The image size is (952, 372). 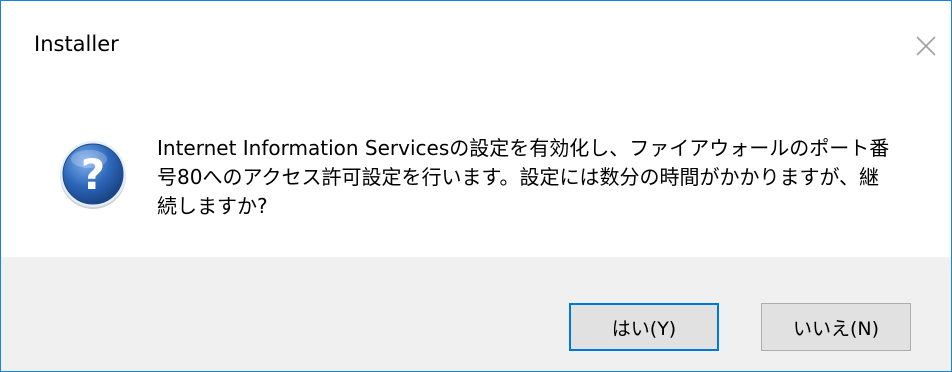 I want to click on question-icon: ?, so click(x=93, y=175).